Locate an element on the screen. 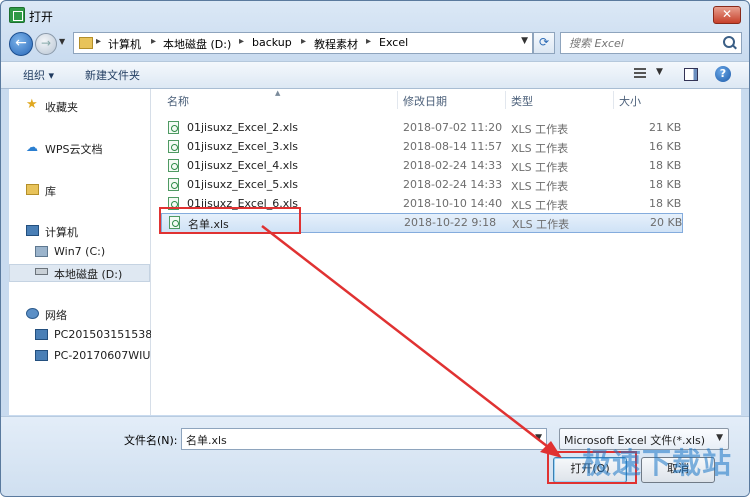 This screenshot has width=750, height=497. breadcrumb-computer: 计算机 is located at coordinates (124, 44).